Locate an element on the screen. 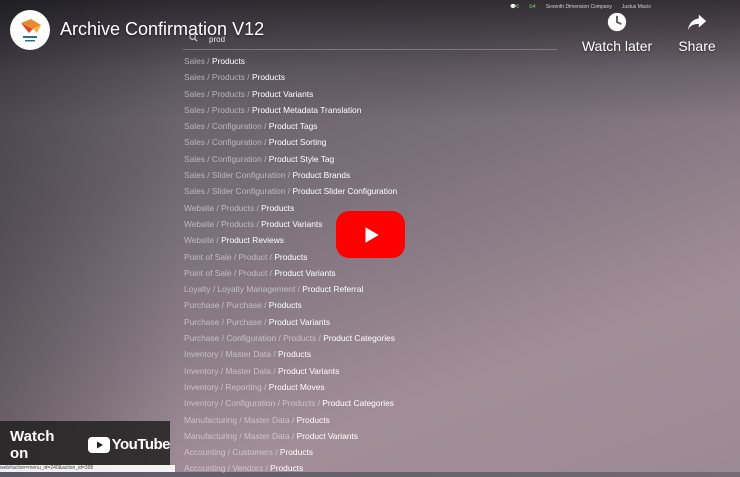 Image resolution: width=740 pixels, height=477 pixels. youtube-play-icon is located at coordinates (98, 444).